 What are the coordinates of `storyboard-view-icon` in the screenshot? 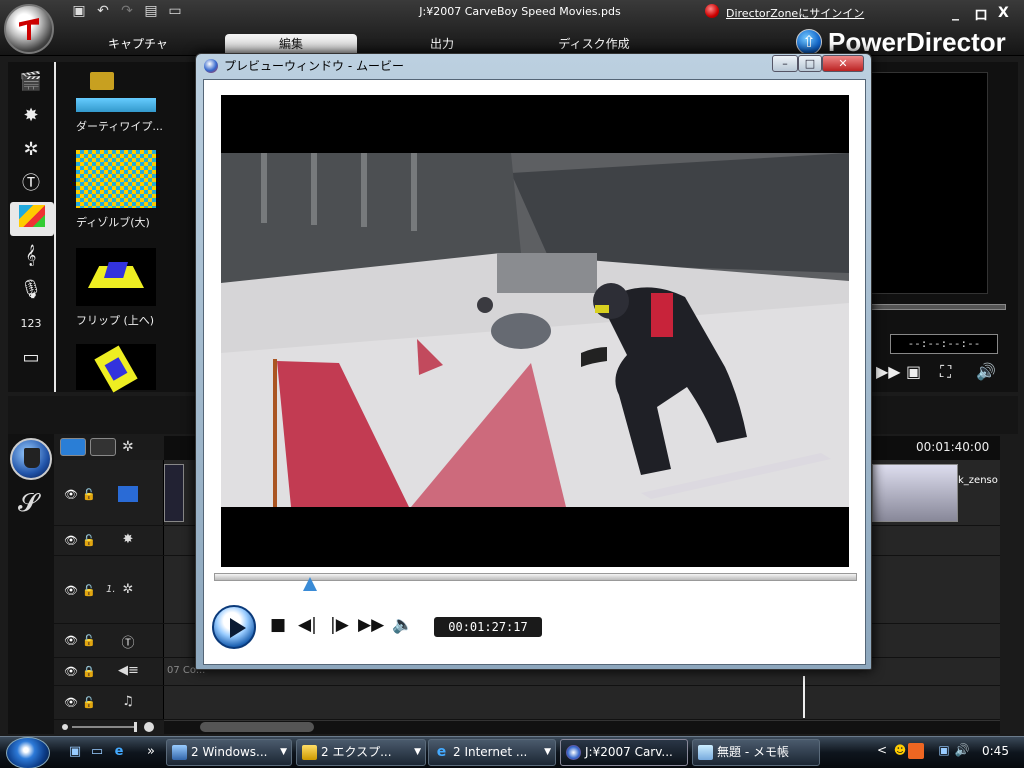 It's located at (103, 447).